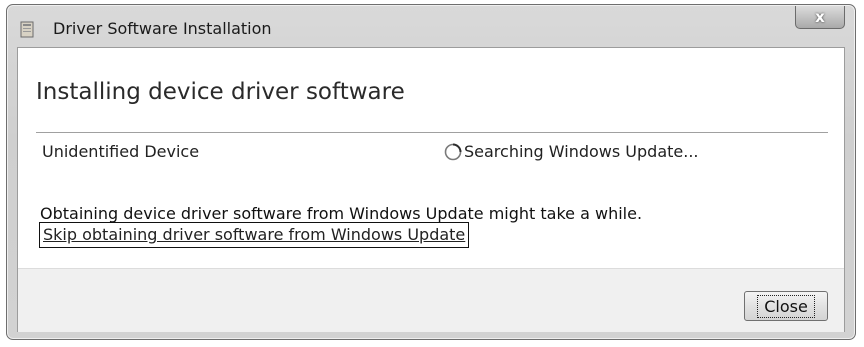 Image resolution: width=864 pixels, height=347 pixels. What do you see at coordinates (431, 25) in the screenshot?
I see `title-bar: Driver Software Installation x` at bounding box center [431, 25].